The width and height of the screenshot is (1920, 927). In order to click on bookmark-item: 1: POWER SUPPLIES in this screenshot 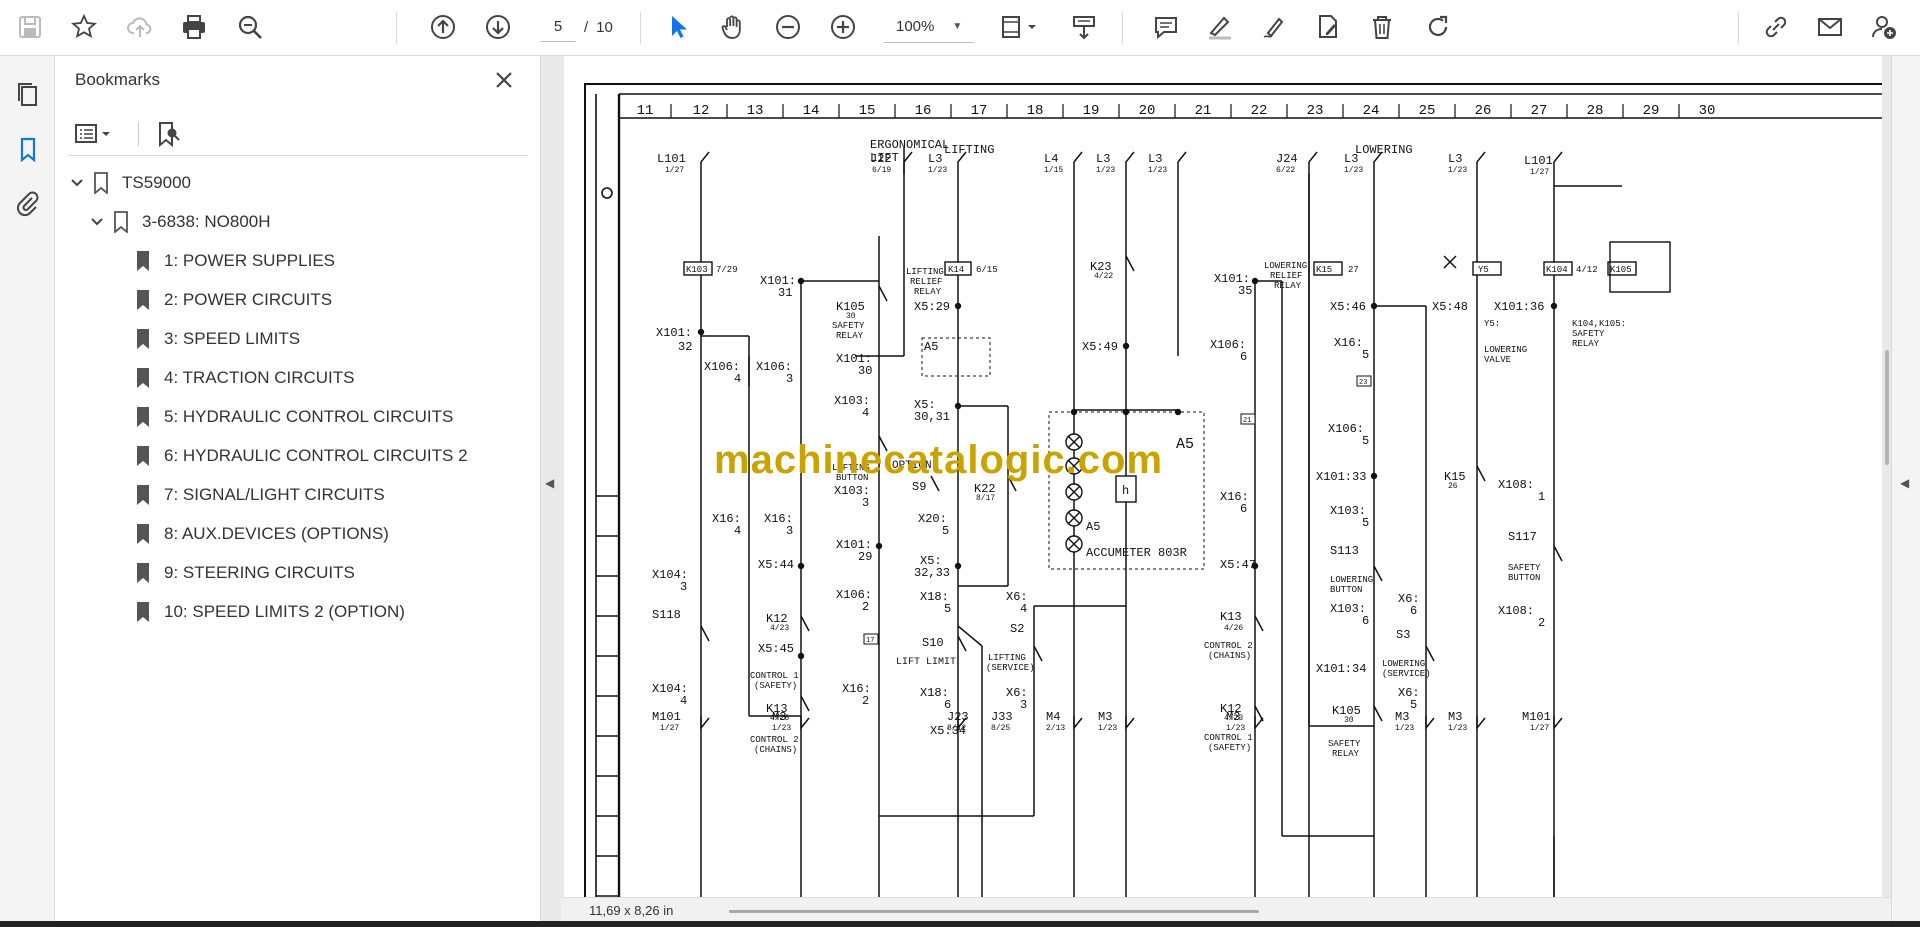, I will do `click(235, 261)`.